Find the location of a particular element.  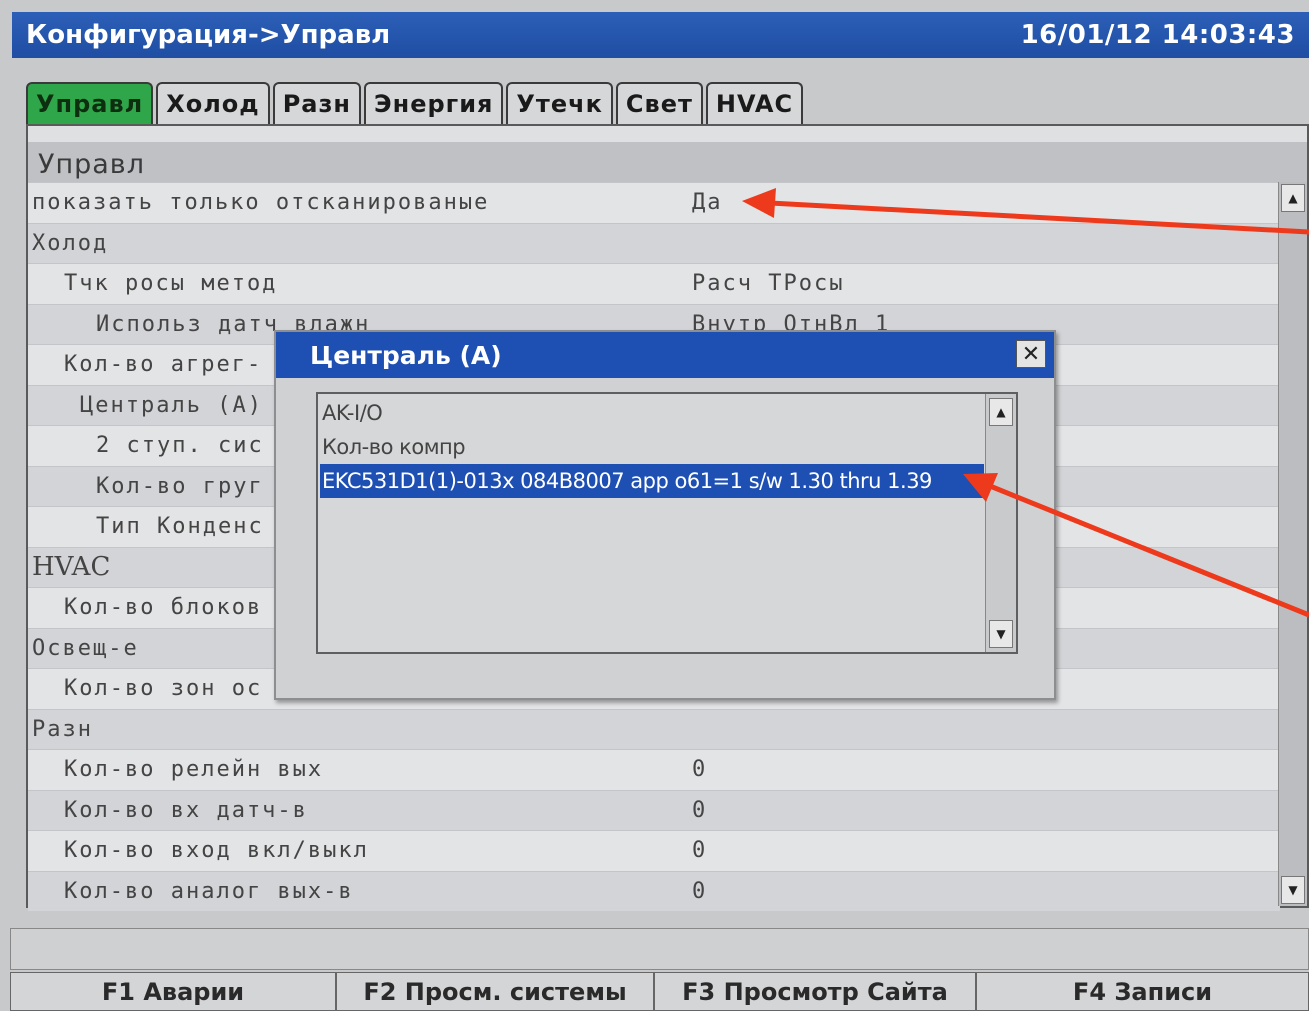

setting-label: Кол-во агрег- is located at coordinates (163, 365).